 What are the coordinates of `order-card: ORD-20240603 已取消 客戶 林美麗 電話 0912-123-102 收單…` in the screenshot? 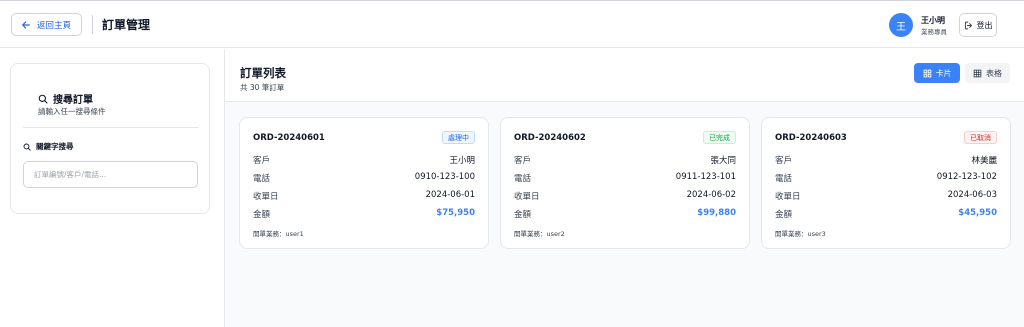 It's located at (886, 183).